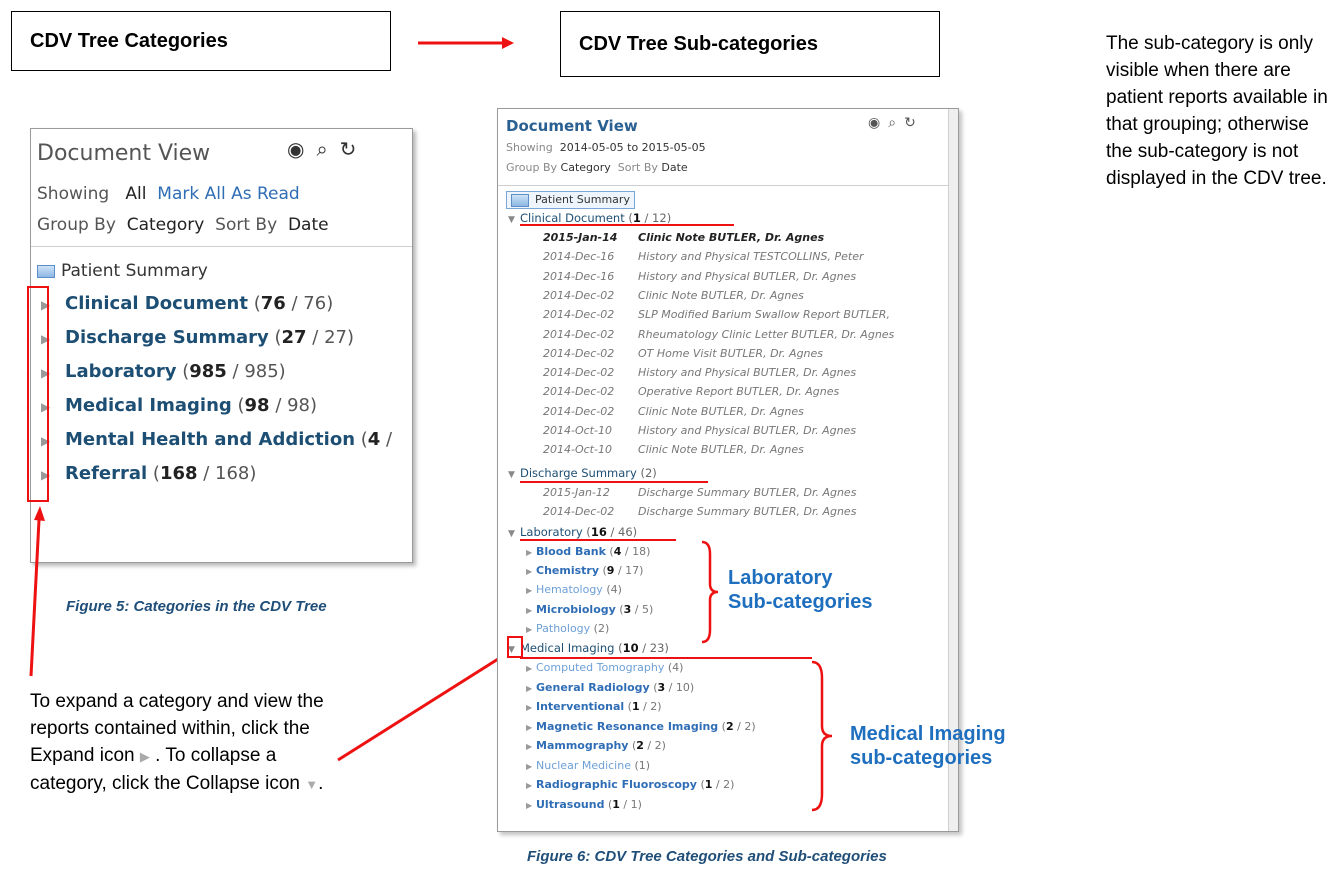 The image size is (1334, 871). Describe the element at coordinates (731, 353) in the screenshot. I see `document-title: OT Home Visit BUTLER, Dr. Agnes` at that location.